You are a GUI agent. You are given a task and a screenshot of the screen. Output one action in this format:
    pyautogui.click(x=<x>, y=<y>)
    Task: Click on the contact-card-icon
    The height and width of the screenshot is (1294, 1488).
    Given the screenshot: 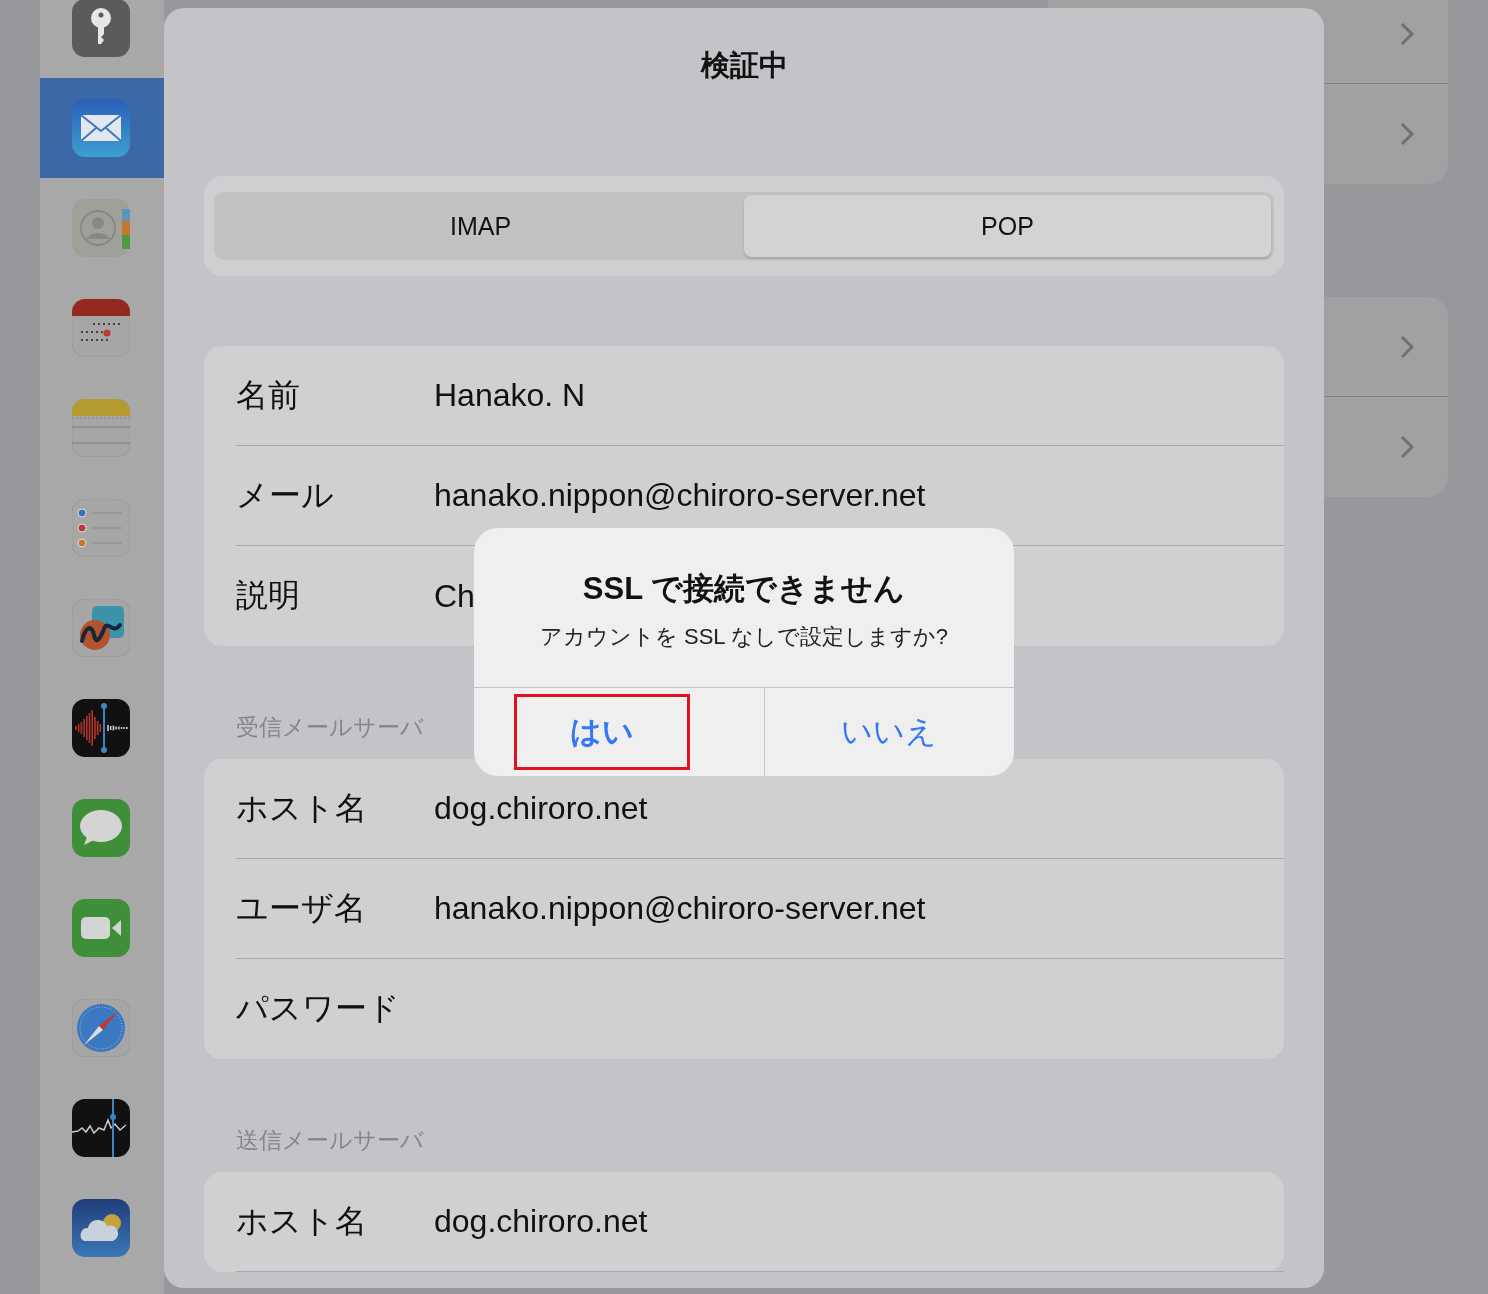 What is the action you would take?
    pyautogui.click(x=101, y=228)
    